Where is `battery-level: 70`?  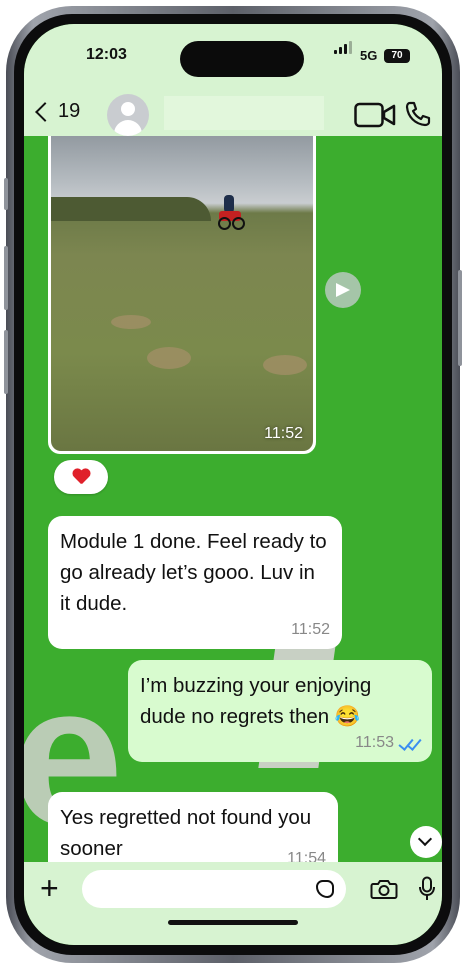 battery-level: 70 is located at coordinates (397, 55).